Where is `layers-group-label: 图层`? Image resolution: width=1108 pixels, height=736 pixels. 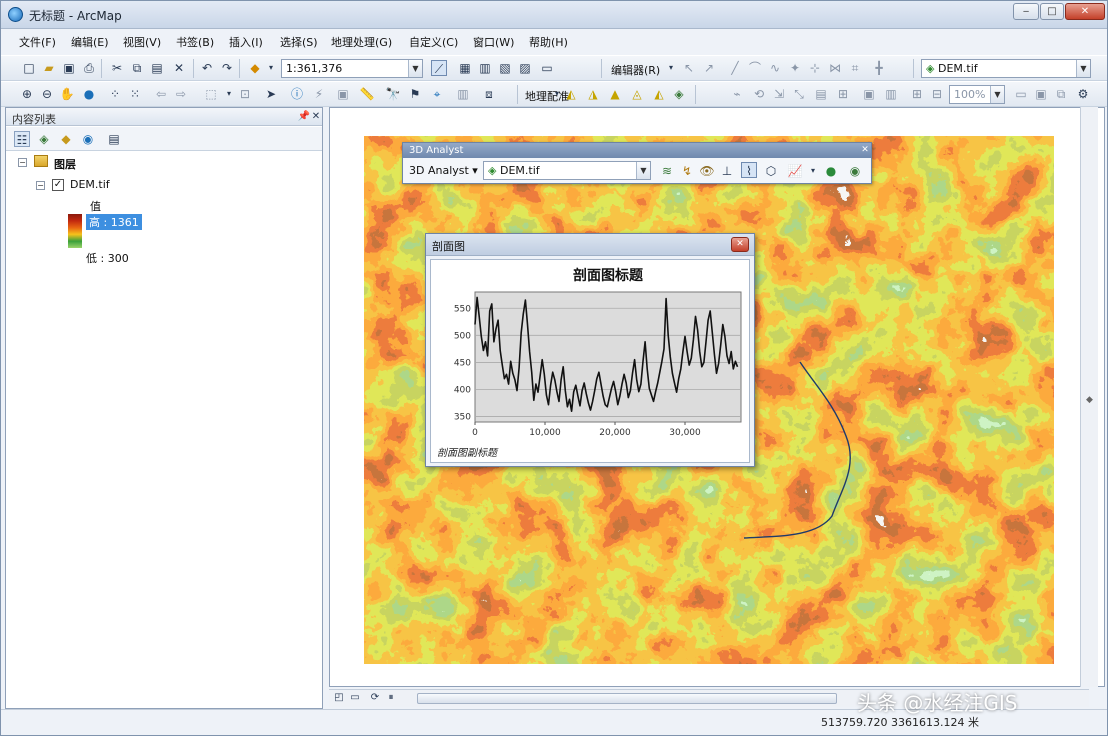 layers-group-label: 图层 is located at coordinates (65, 164).